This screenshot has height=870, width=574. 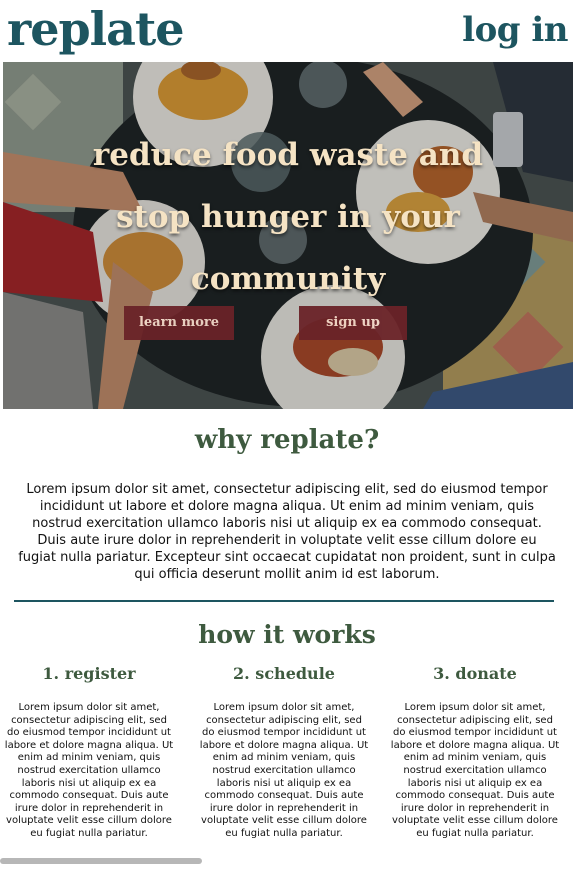 What do you see at coordinates (284, 673) in the screenshot?
I see `step-title: 2. schedule` at bounding box center [284, 673].